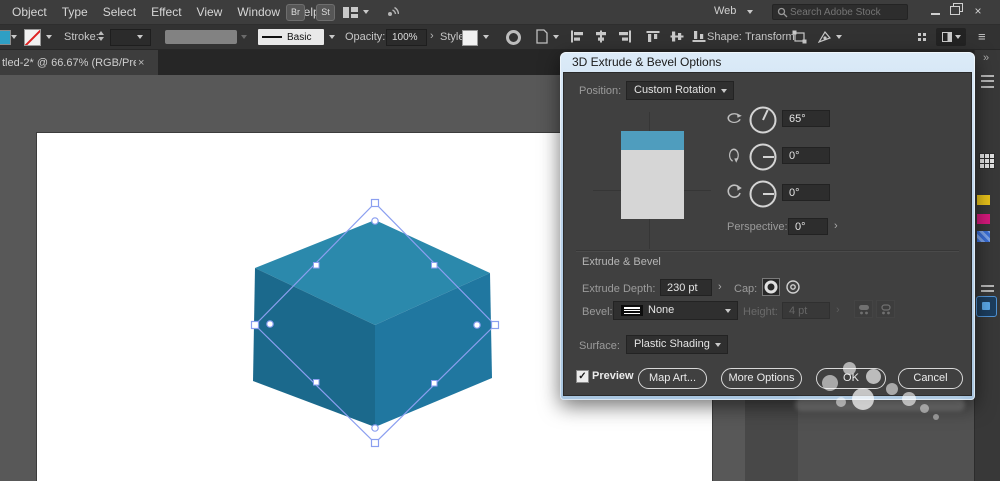 This screenshot has width=1000, height=481. Describe the element at coordinates (432, 36) in the screenshot. I see `opacity-expand-icon: ›` at that location.